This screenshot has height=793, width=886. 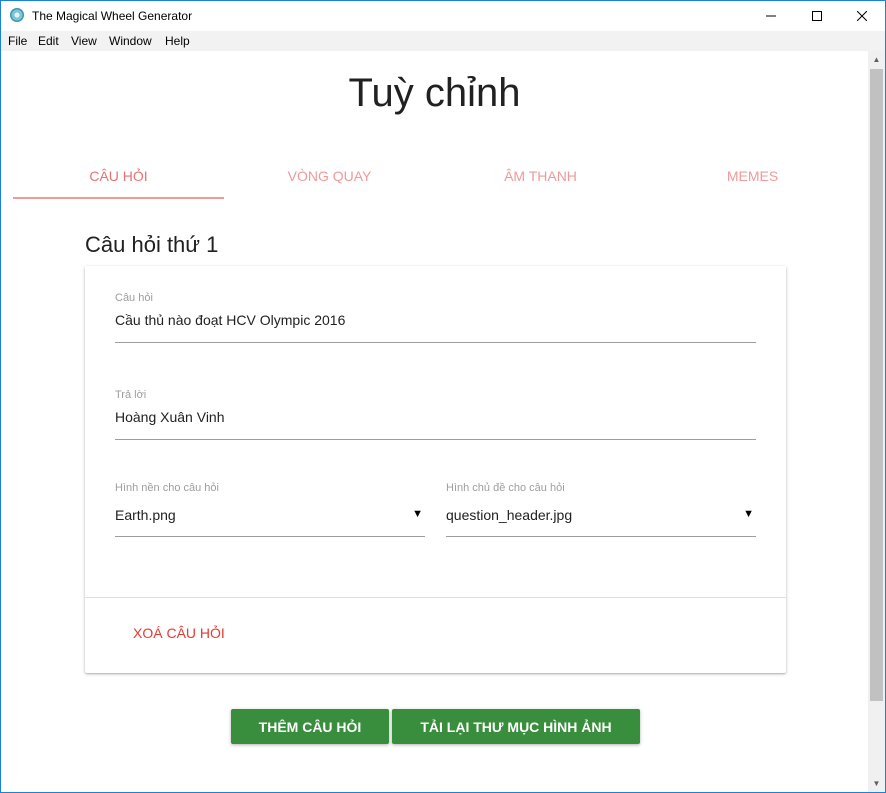 I want to click on maximize-icon, so click(x=817, y=16).